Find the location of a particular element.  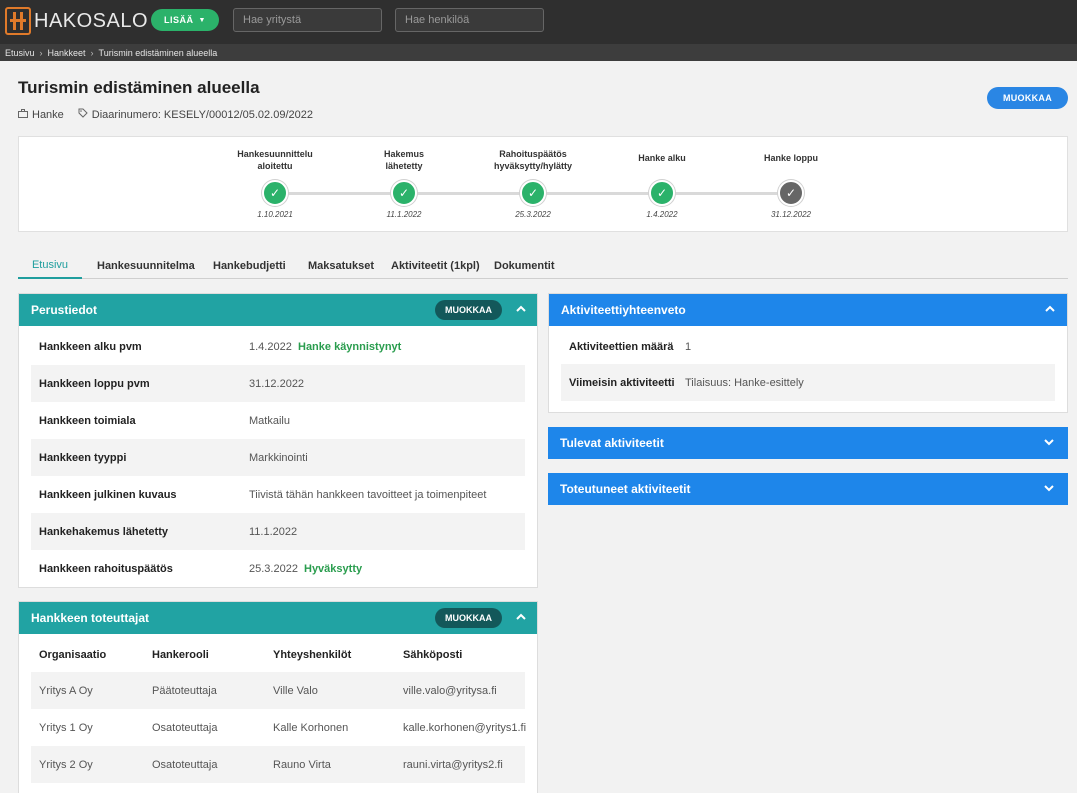

summary-key: Aktiviteettien määrä is located at coordinates (621, 346).